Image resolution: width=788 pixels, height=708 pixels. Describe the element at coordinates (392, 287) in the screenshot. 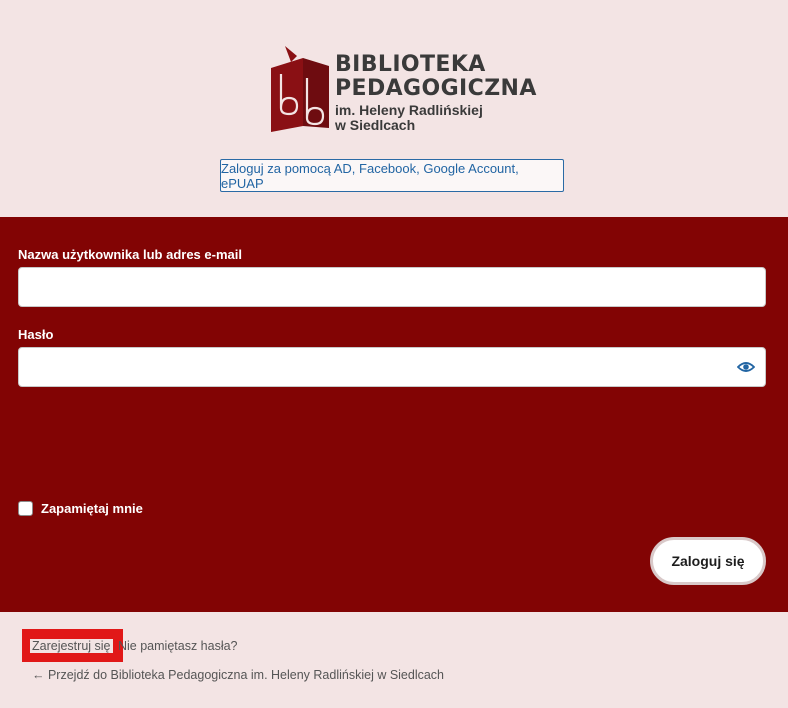

I see `username-input` at that location.